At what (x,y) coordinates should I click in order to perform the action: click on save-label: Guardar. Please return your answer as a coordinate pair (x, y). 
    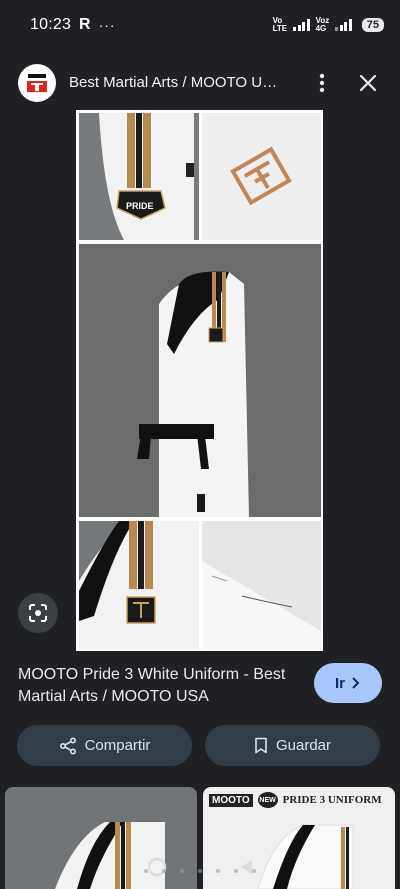
    Looking at the image, I should click on (303, 745).